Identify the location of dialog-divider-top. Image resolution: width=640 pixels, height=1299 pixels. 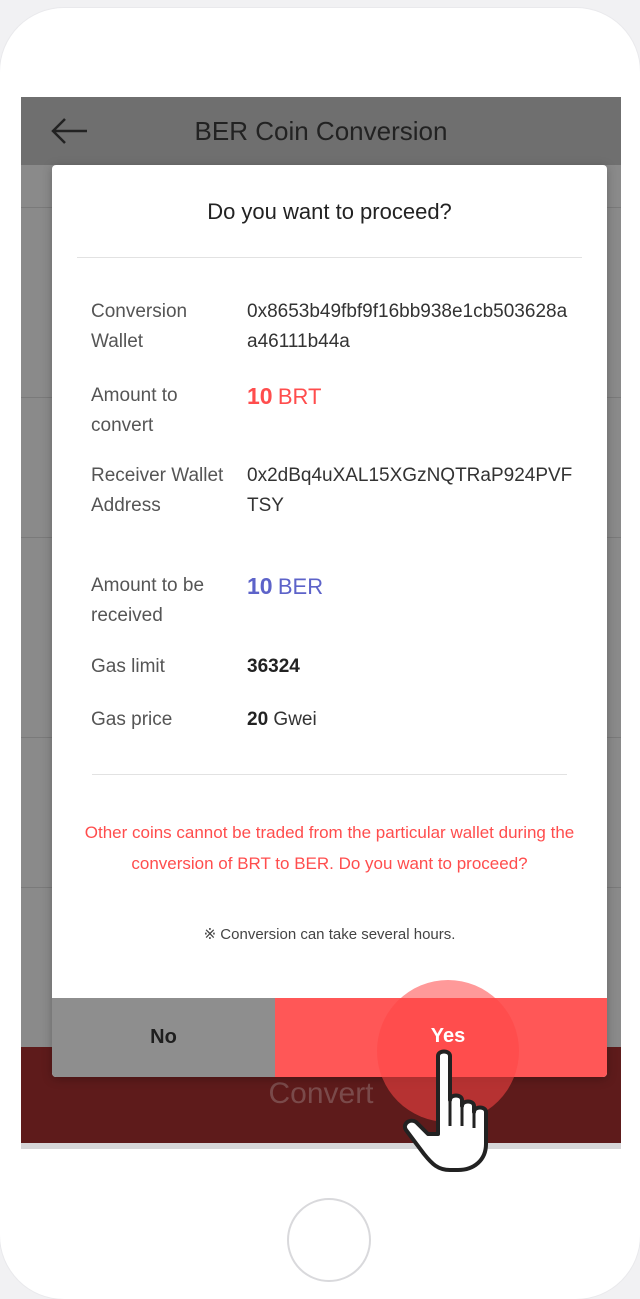
(329, 257).